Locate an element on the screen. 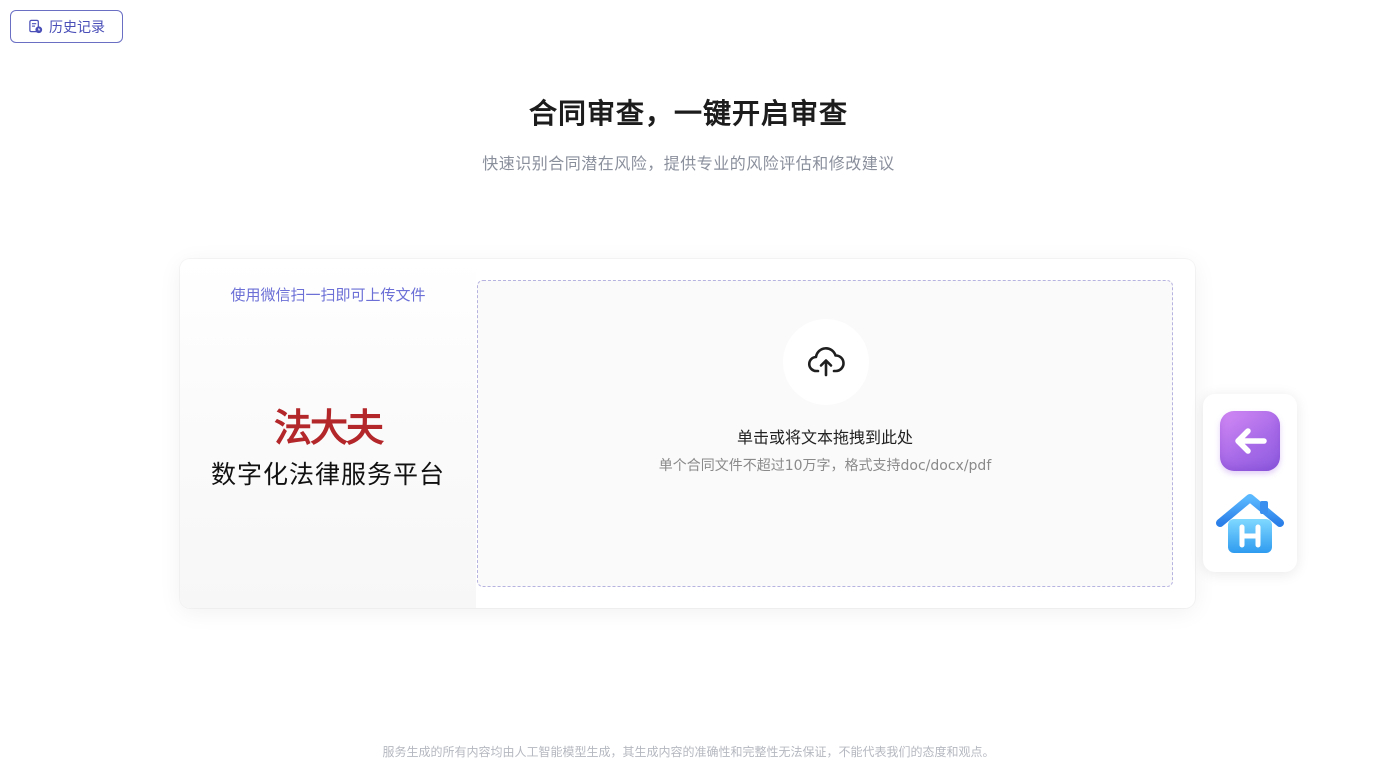 The width and height of the screenshot is (1377, 768). page-title: 合同审查，一键开启审查 is located at coordinates (688, 113).